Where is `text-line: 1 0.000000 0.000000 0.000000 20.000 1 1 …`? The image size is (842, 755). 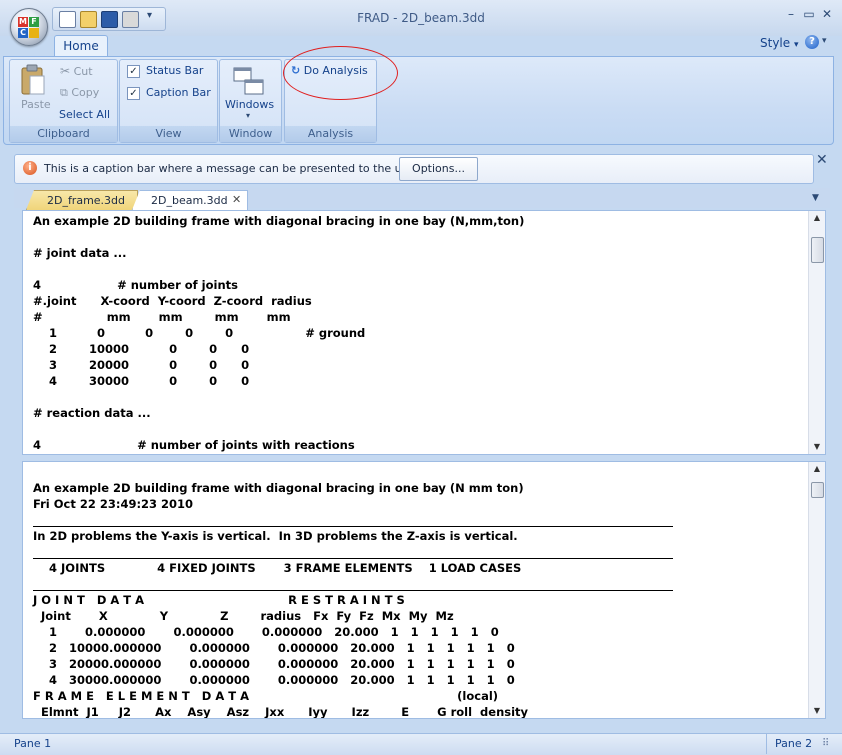
text-line: 1 0.000000 0.000000 0.000000 20.000 1 1 … is located at coordinates (266, 632).